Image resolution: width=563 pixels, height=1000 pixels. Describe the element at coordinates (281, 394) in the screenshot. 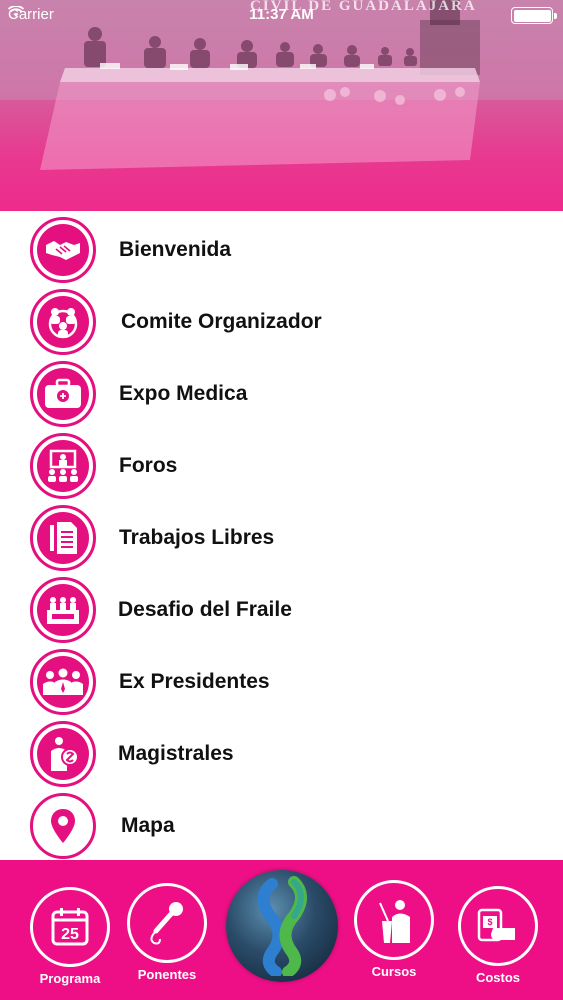

I see `menu-item-expo-medica: Expo Medica` at that location.